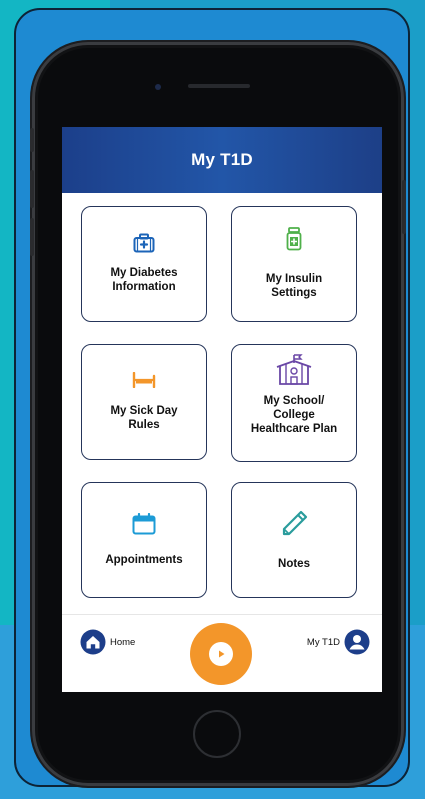 The image size is (425, 799). I want to click on front-camera, so click(158, 87).